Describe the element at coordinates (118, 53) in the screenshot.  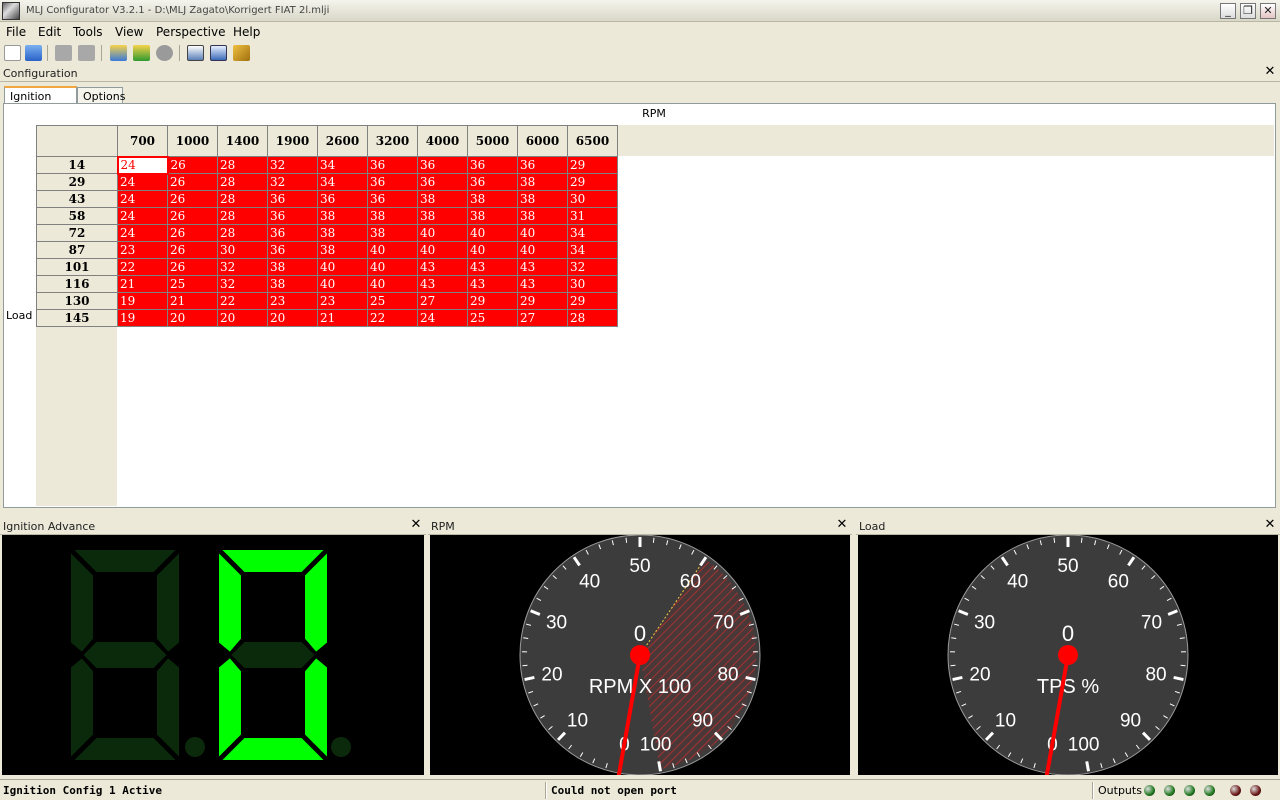
I see `upload-icon` at that location.